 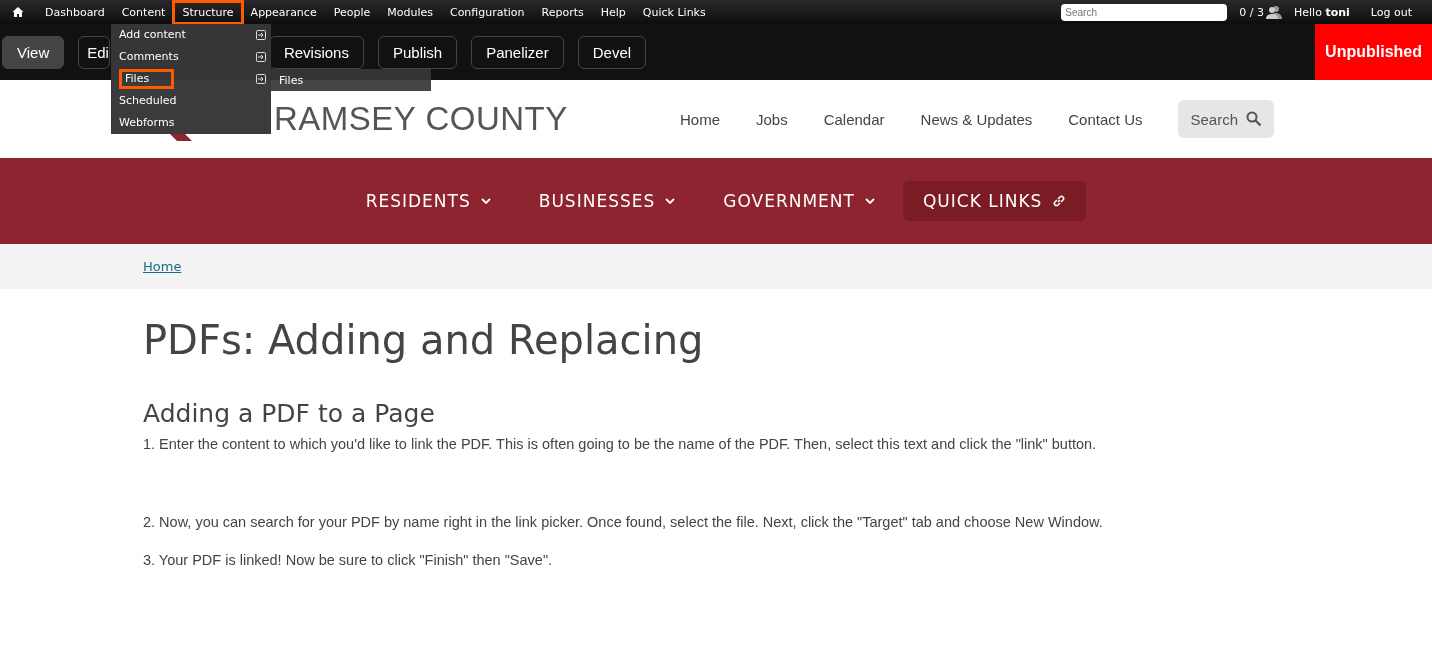 What do you see at coordinates (192, 101) in the screenshot?
I see `menu-item: Scheduled` at bounding box center [192, 101].